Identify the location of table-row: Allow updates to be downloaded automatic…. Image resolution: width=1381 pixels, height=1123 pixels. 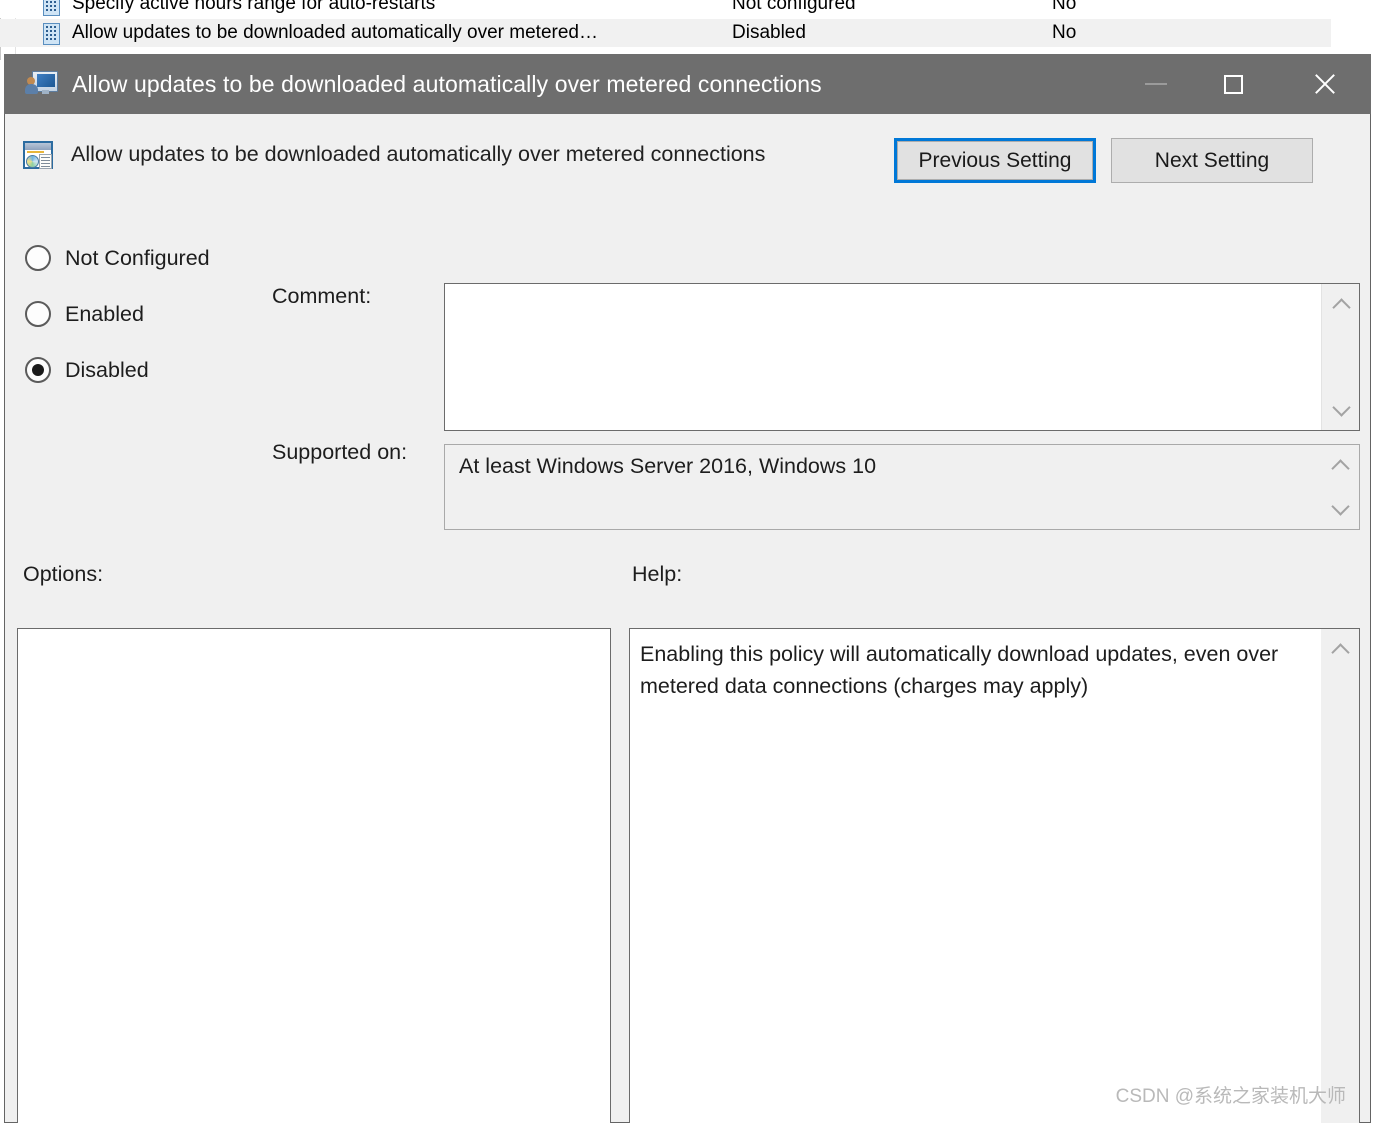
(665, 33).